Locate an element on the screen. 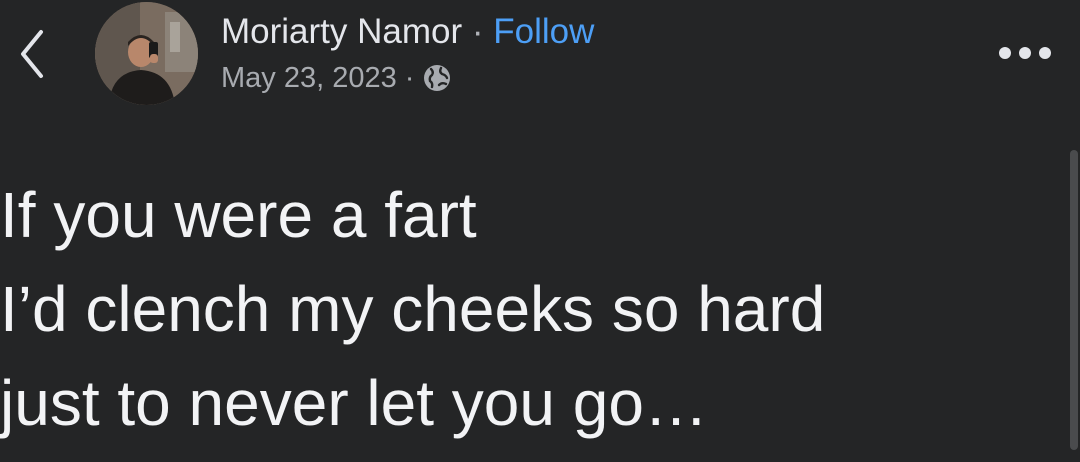  post-header: Moriarty Namor · Follow May 23, 2023 · is located at coordinates (407, 60).